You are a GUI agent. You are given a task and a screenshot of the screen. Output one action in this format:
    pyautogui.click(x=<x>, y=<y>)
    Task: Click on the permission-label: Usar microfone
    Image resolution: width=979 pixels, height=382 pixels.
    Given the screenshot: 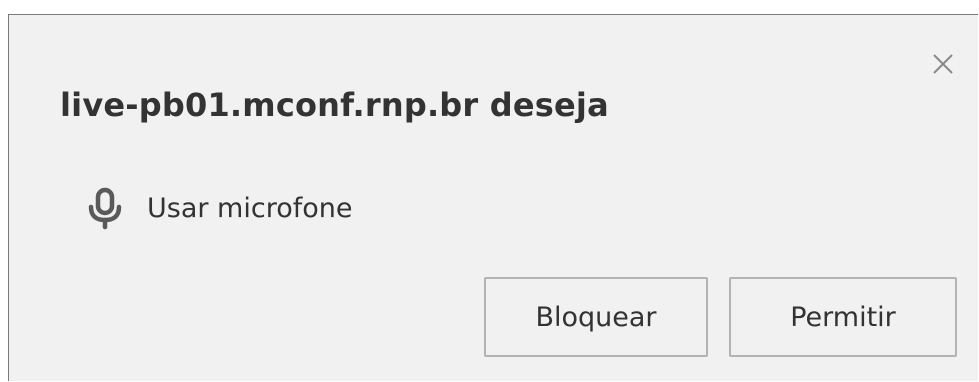 What is the action you would take?
    pyautogui.click(x=250, y=208)
    